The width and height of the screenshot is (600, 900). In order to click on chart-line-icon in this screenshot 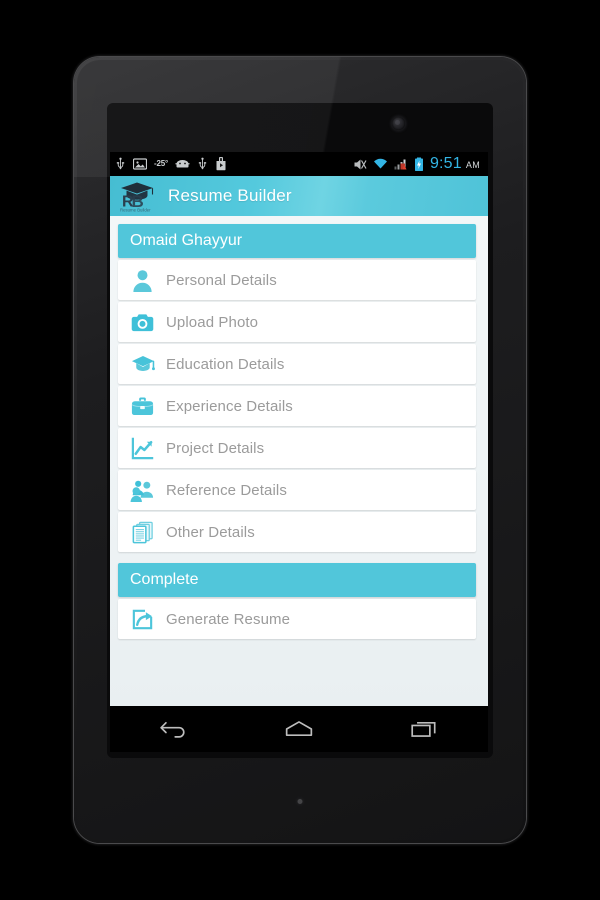, I will do `click(142, 448)`.